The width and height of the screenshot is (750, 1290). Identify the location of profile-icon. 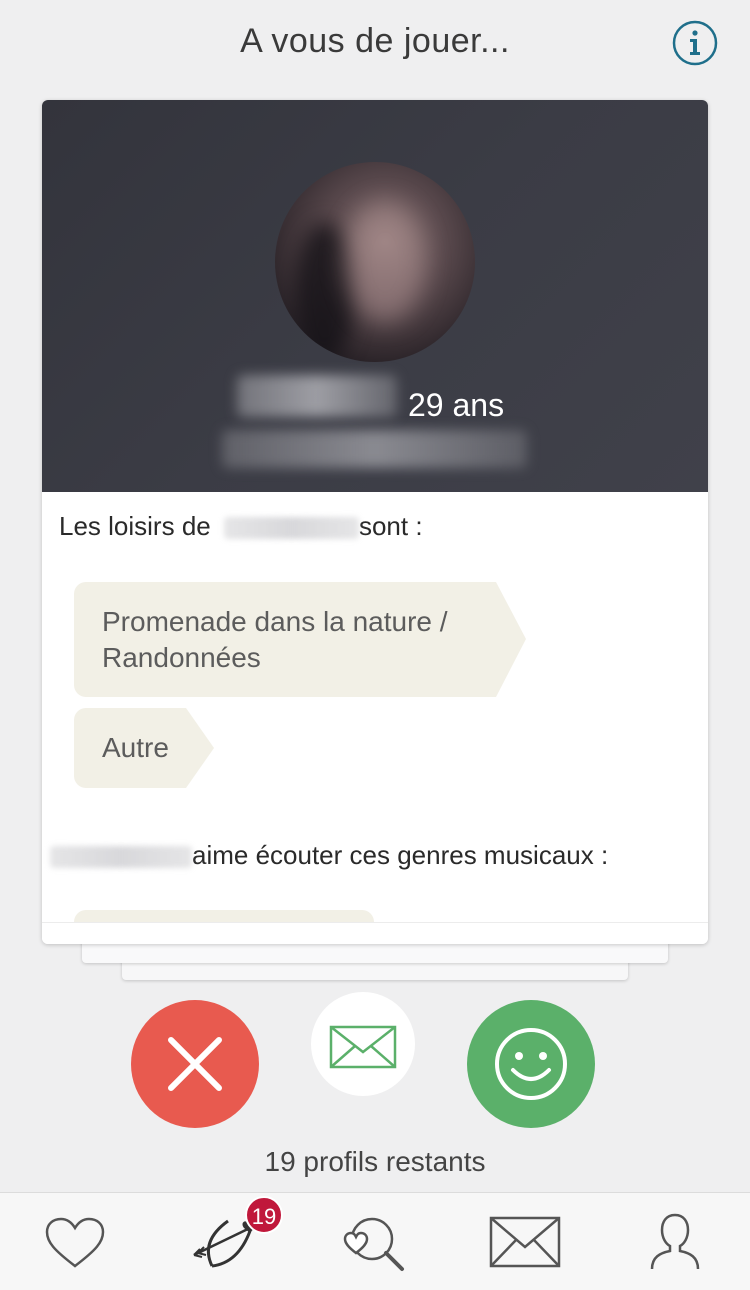
(675, 1241).